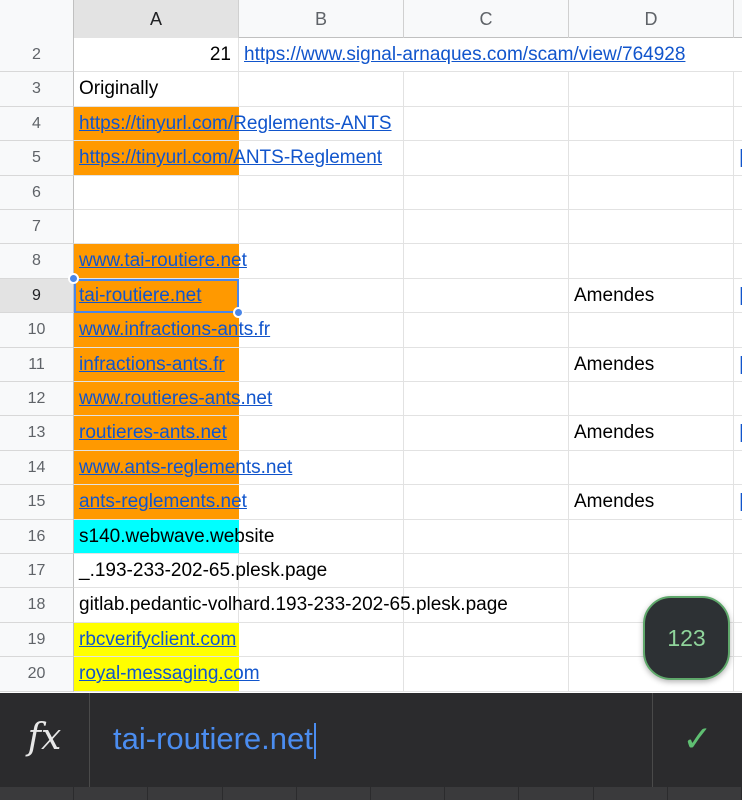 The image size is (742, 800). What do you see at coordinates (686, 638) in the screenshot?
I see `numeric-keyboard-button: 123` at bounding box center [686, 638].